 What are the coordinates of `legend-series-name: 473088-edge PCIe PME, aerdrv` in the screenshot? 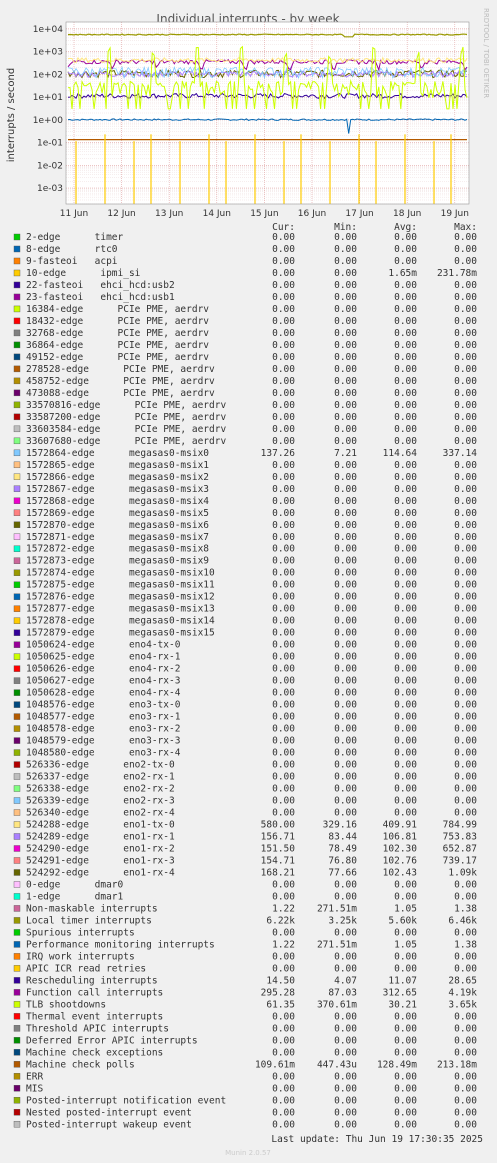 It's located at (120, 393).